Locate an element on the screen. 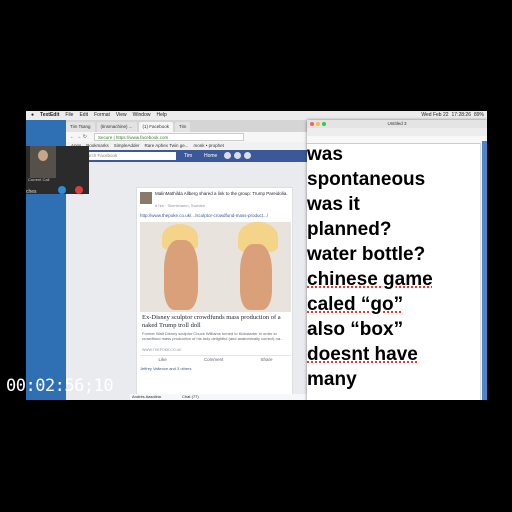 The width and height of the screenshot is (512, 512). text-line: spontaneous is located at coordinates (366, 179).